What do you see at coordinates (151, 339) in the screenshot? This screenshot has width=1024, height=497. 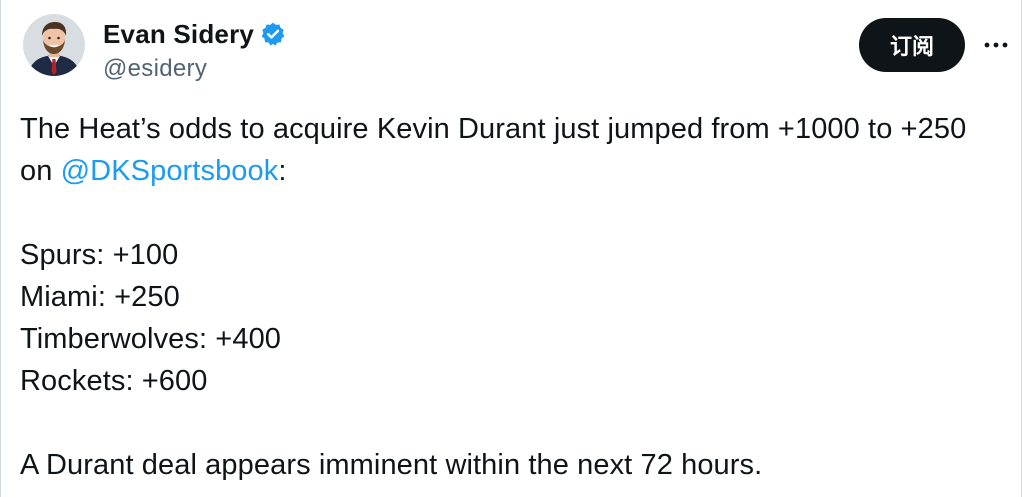 I see `odds-line: Timberwolves: +400` at bounding box center [151, 339].